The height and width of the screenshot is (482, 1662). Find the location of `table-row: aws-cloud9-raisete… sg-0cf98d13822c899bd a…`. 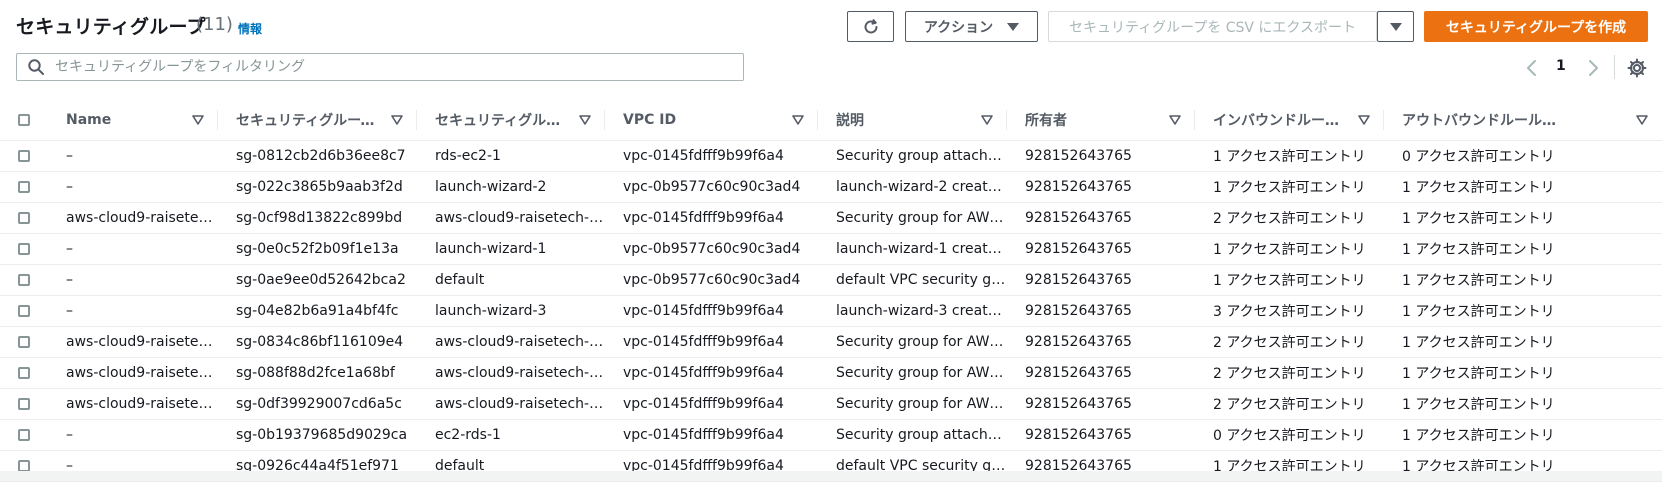

table-row: aws-cloud9-raisete… sg-0cf98d13822c899bd a… is located at coordinates (831, 218).